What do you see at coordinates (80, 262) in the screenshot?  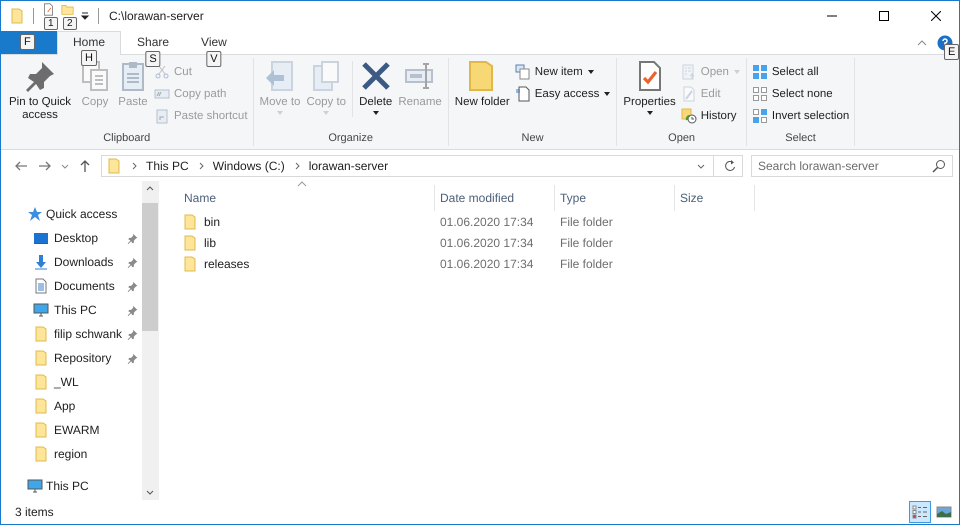 I see `nav-item: Downloads` at bounding box center [80, 262].